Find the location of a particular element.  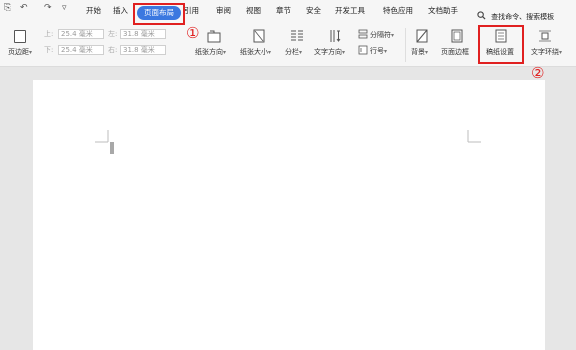

top-margin-label: 上: is located at coordinates (49, 34).